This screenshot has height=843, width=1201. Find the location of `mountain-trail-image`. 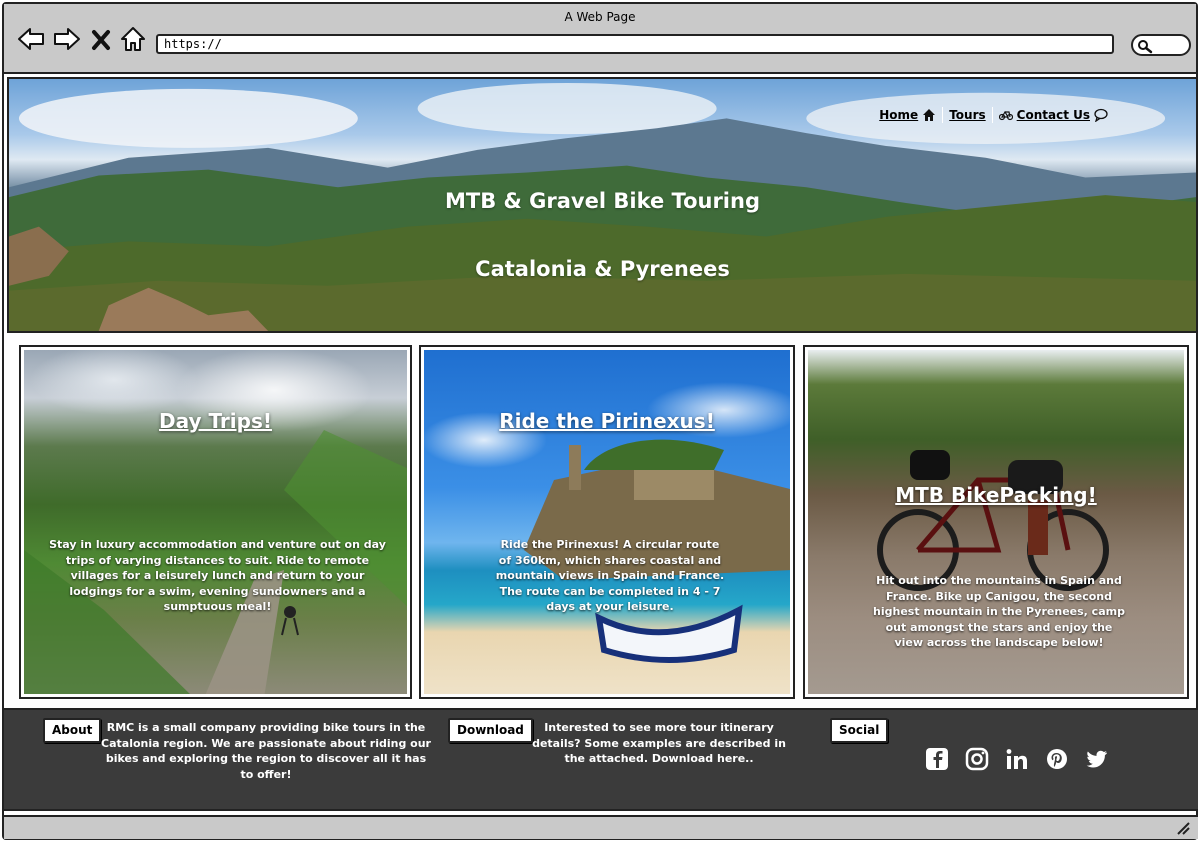

mountain-trail-image is located at coordinates (215, 522).